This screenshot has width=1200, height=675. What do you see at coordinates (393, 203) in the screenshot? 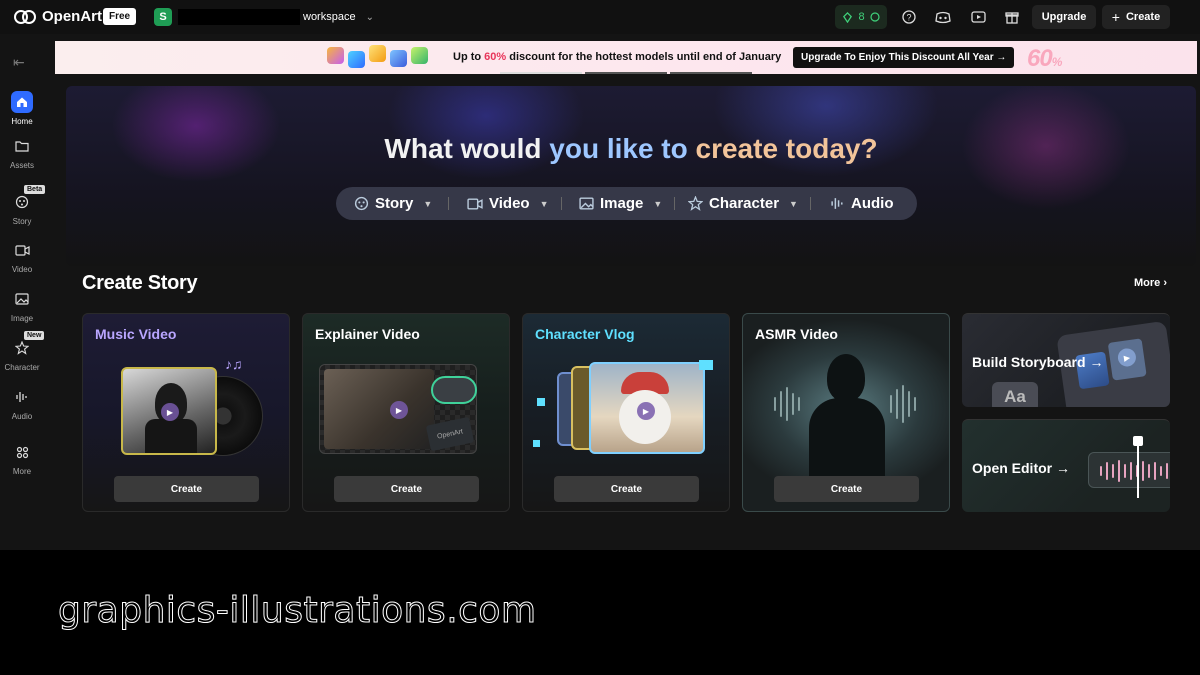
I see `tab-story: Story ▼` at bounding box center [393, 203].